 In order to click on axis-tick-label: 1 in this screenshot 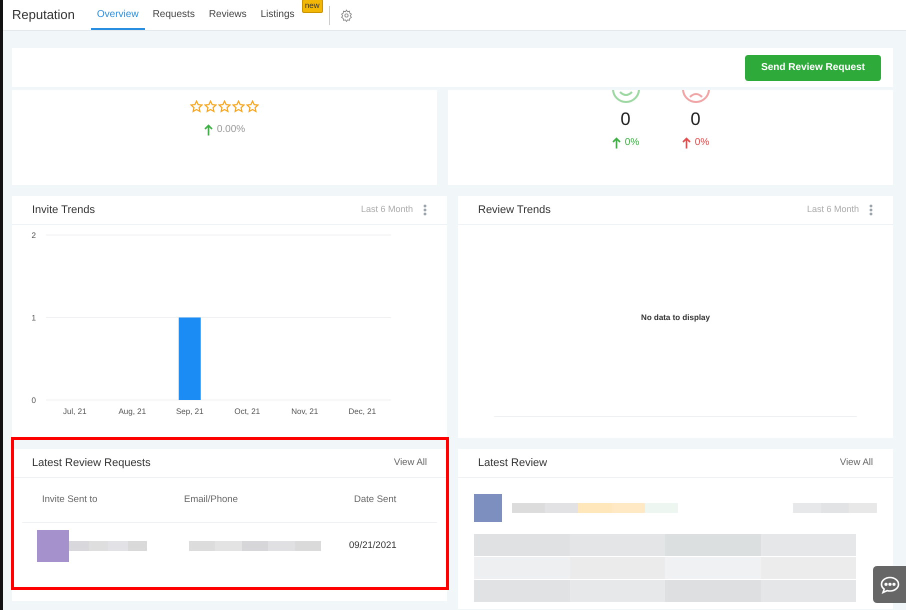, I will do `click(34, 318)`.